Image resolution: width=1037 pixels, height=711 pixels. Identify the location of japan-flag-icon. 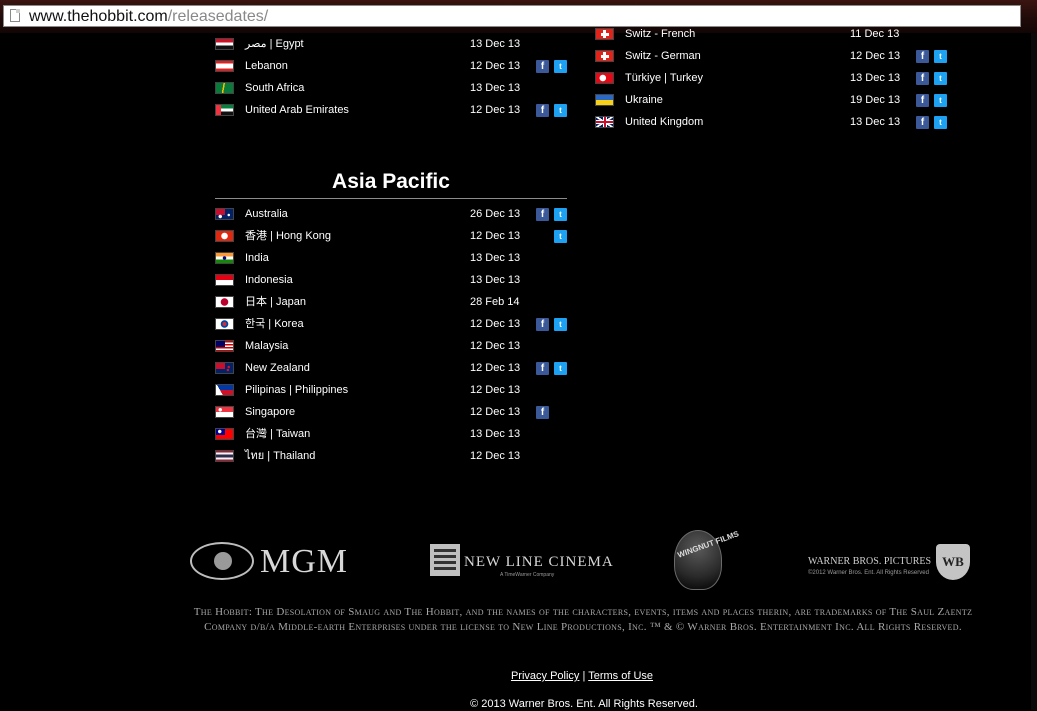
(224, 302).